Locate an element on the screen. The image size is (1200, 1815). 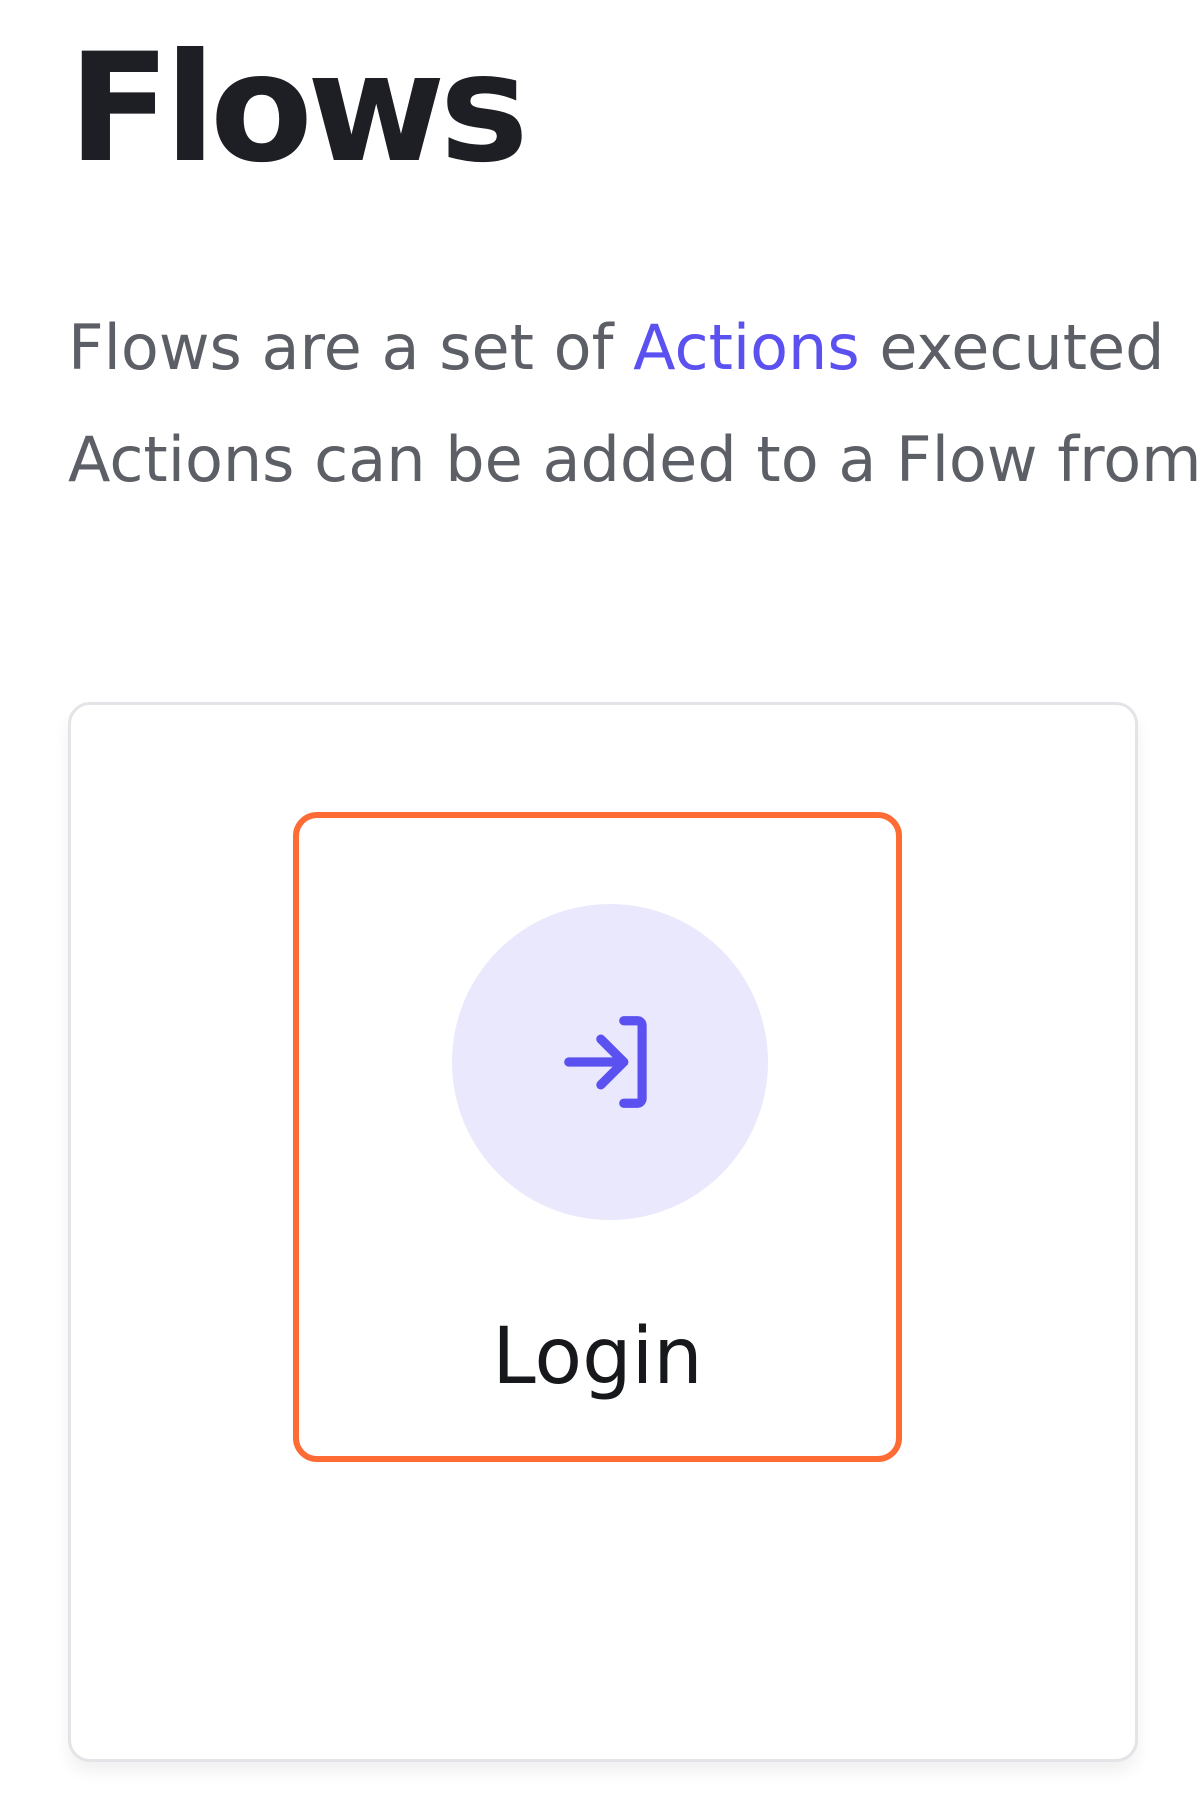
flow-icon-circle is located at coordinates (610, 1062).